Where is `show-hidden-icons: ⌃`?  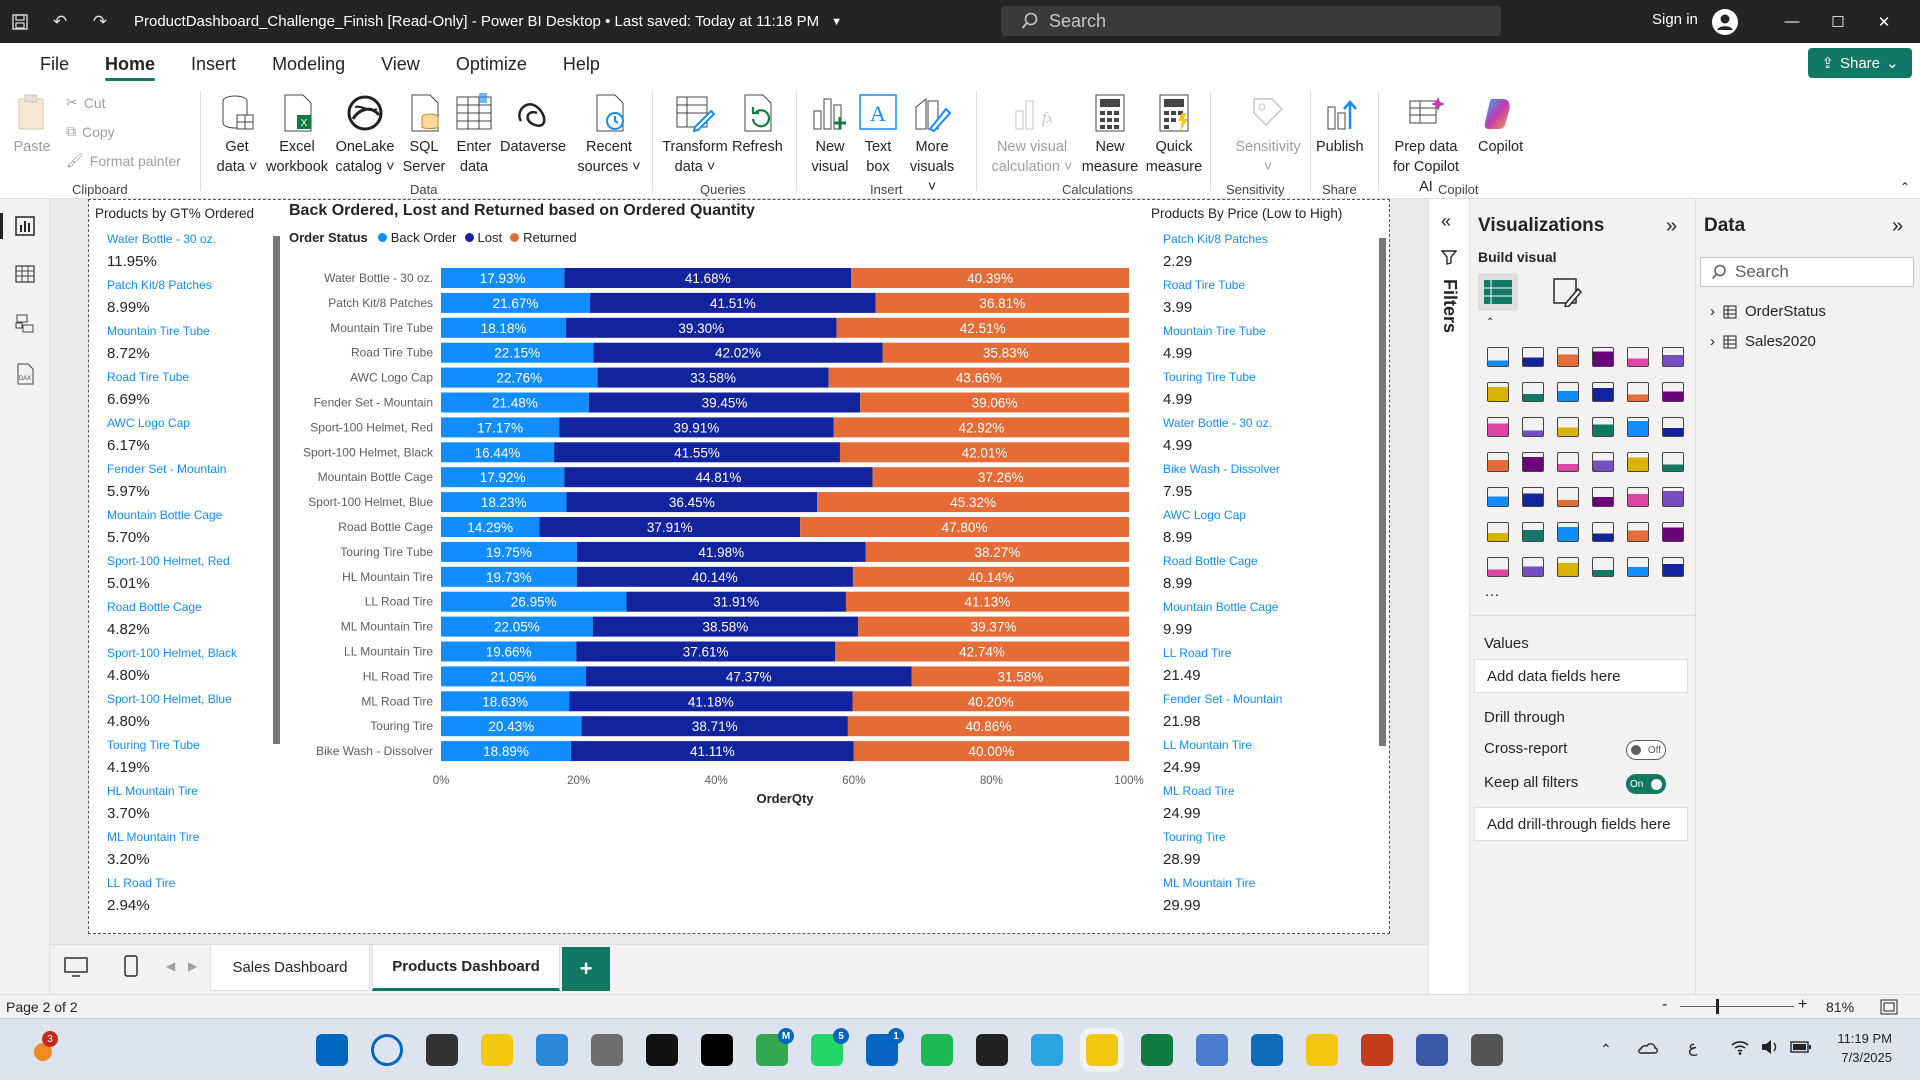 show-hidden-icons: ⌃ is located at coordinates (1606, 1049).